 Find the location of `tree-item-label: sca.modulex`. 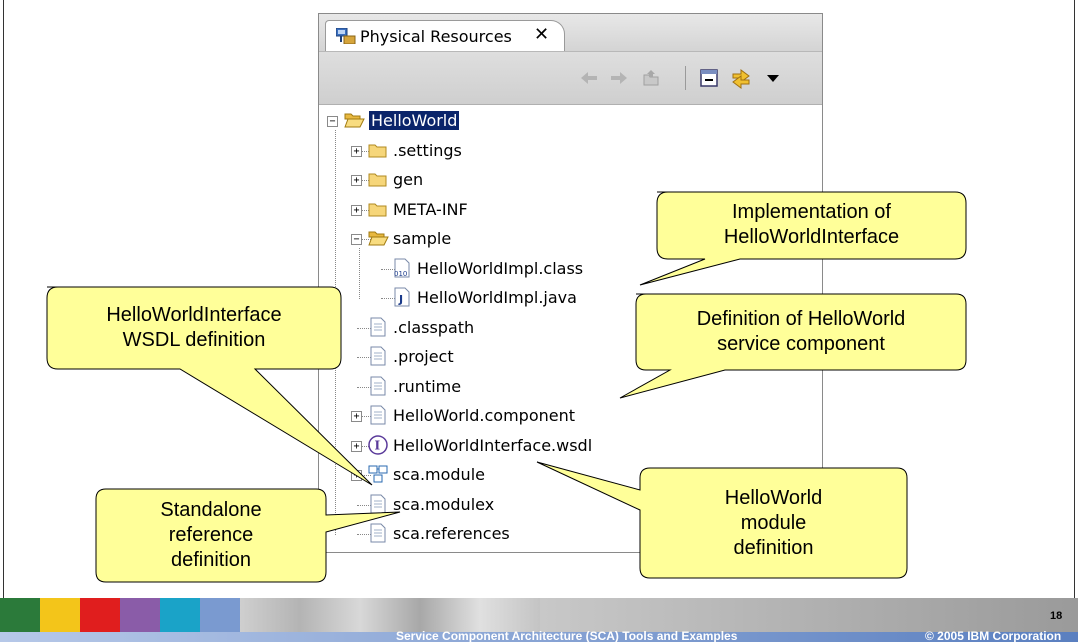

tree-item-label: sca.modulex is located at coordinates (444, 504).